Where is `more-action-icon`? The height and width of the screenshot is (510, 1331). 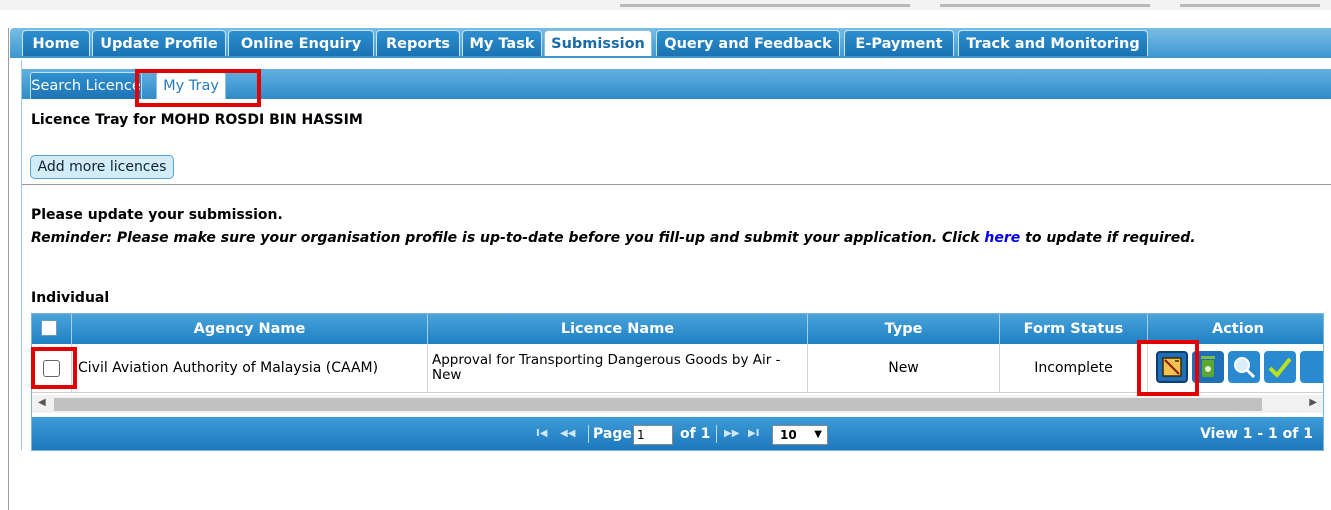 more-action-icon is located at coordinates (1311, 367).